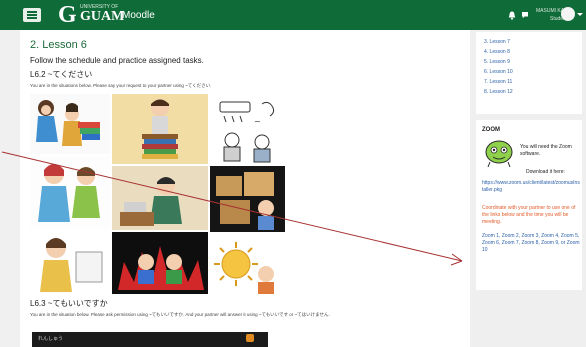 The width and height of the screenshot is (586, 347). I want to click on lesson-link-7: 3. Lesson 7, so click(497, 42).